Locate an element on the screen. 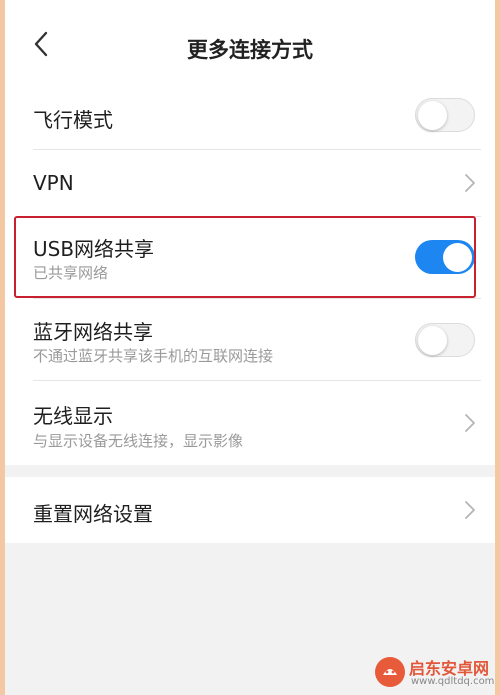 The height and width of the screenshot is (695, 500). wireless-display-label: 无线显示 is located at coordinates (73, 416).